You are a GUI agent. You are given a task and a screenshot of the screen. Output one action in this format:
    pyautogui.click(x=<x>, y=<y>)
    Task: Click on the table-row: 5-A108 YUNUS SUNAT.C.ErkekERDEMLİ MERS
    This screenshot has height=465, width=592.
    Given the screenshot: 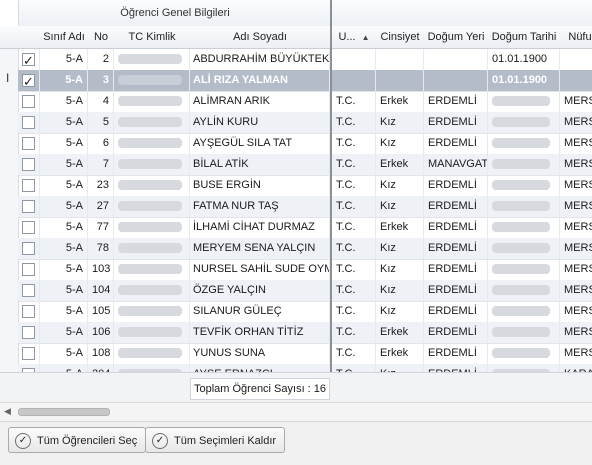 What is the action you would take?
    pyautogui.click(x=305, y=354)
    